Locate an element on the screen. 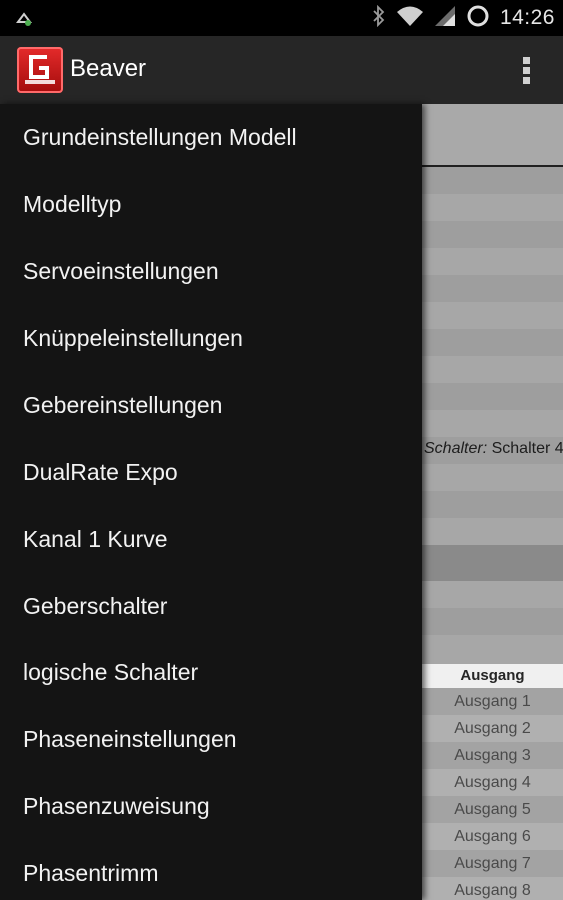  app-title: Beaver is located at coordinates (108, 68).